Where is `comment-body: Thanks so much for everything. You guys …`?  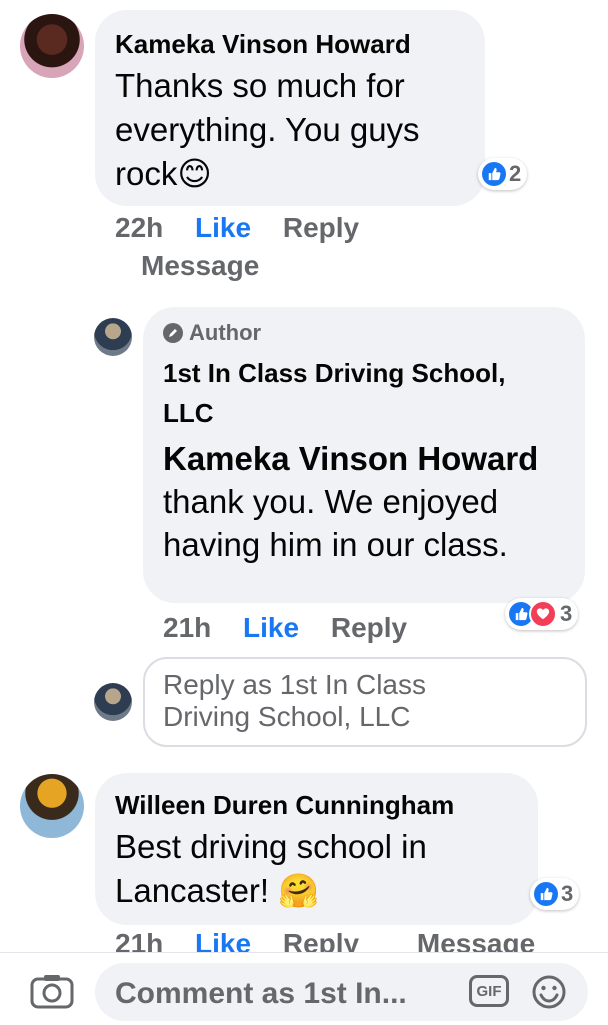
comment-body: Thanks so much for everything. You guys … is located at coordinates (267, 129).